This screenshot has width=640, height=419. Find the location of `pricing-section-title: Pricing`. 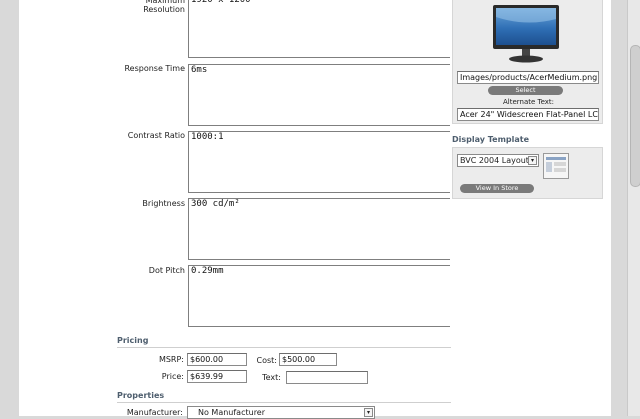

pricing-section-title: Pricing is located at coordinates (133, 340).